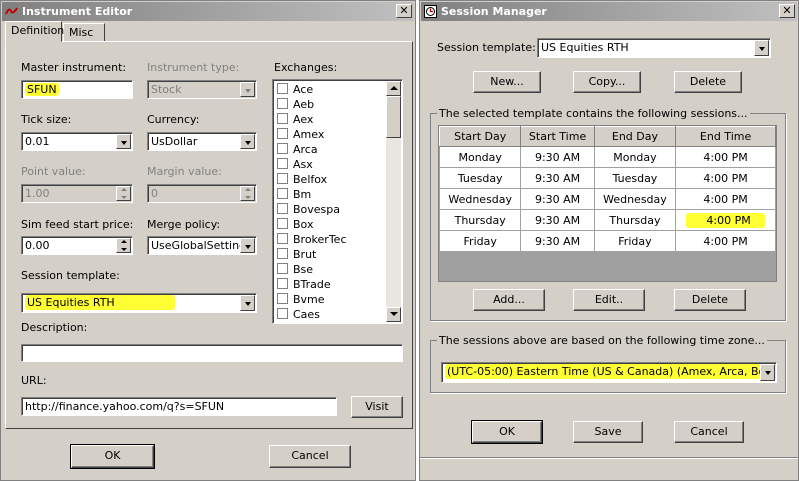 The width and height of the screenshot is (799, 481). What do you see at coordinates (377, 407) in the screenshot?
I see `visit-button: Visit` at bounding box center [377, 407].